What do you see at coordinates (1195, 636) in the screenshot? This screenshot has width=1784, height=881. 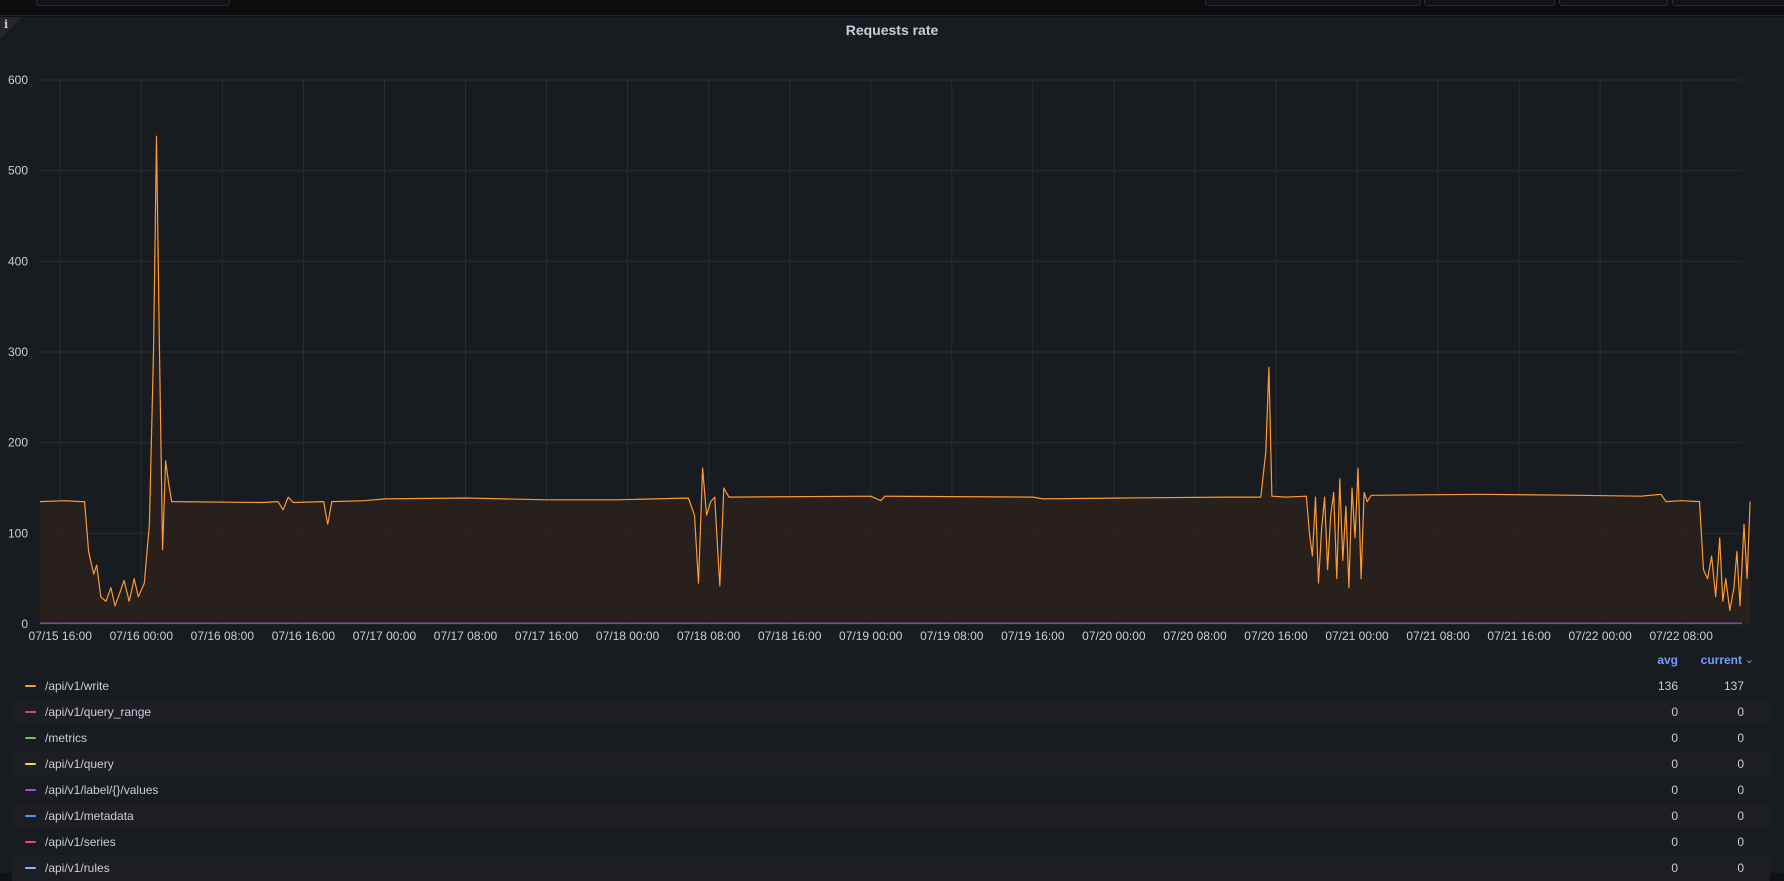 I see `x-tick-label: 07/20 08:00` at bounding box center [1195, 636].